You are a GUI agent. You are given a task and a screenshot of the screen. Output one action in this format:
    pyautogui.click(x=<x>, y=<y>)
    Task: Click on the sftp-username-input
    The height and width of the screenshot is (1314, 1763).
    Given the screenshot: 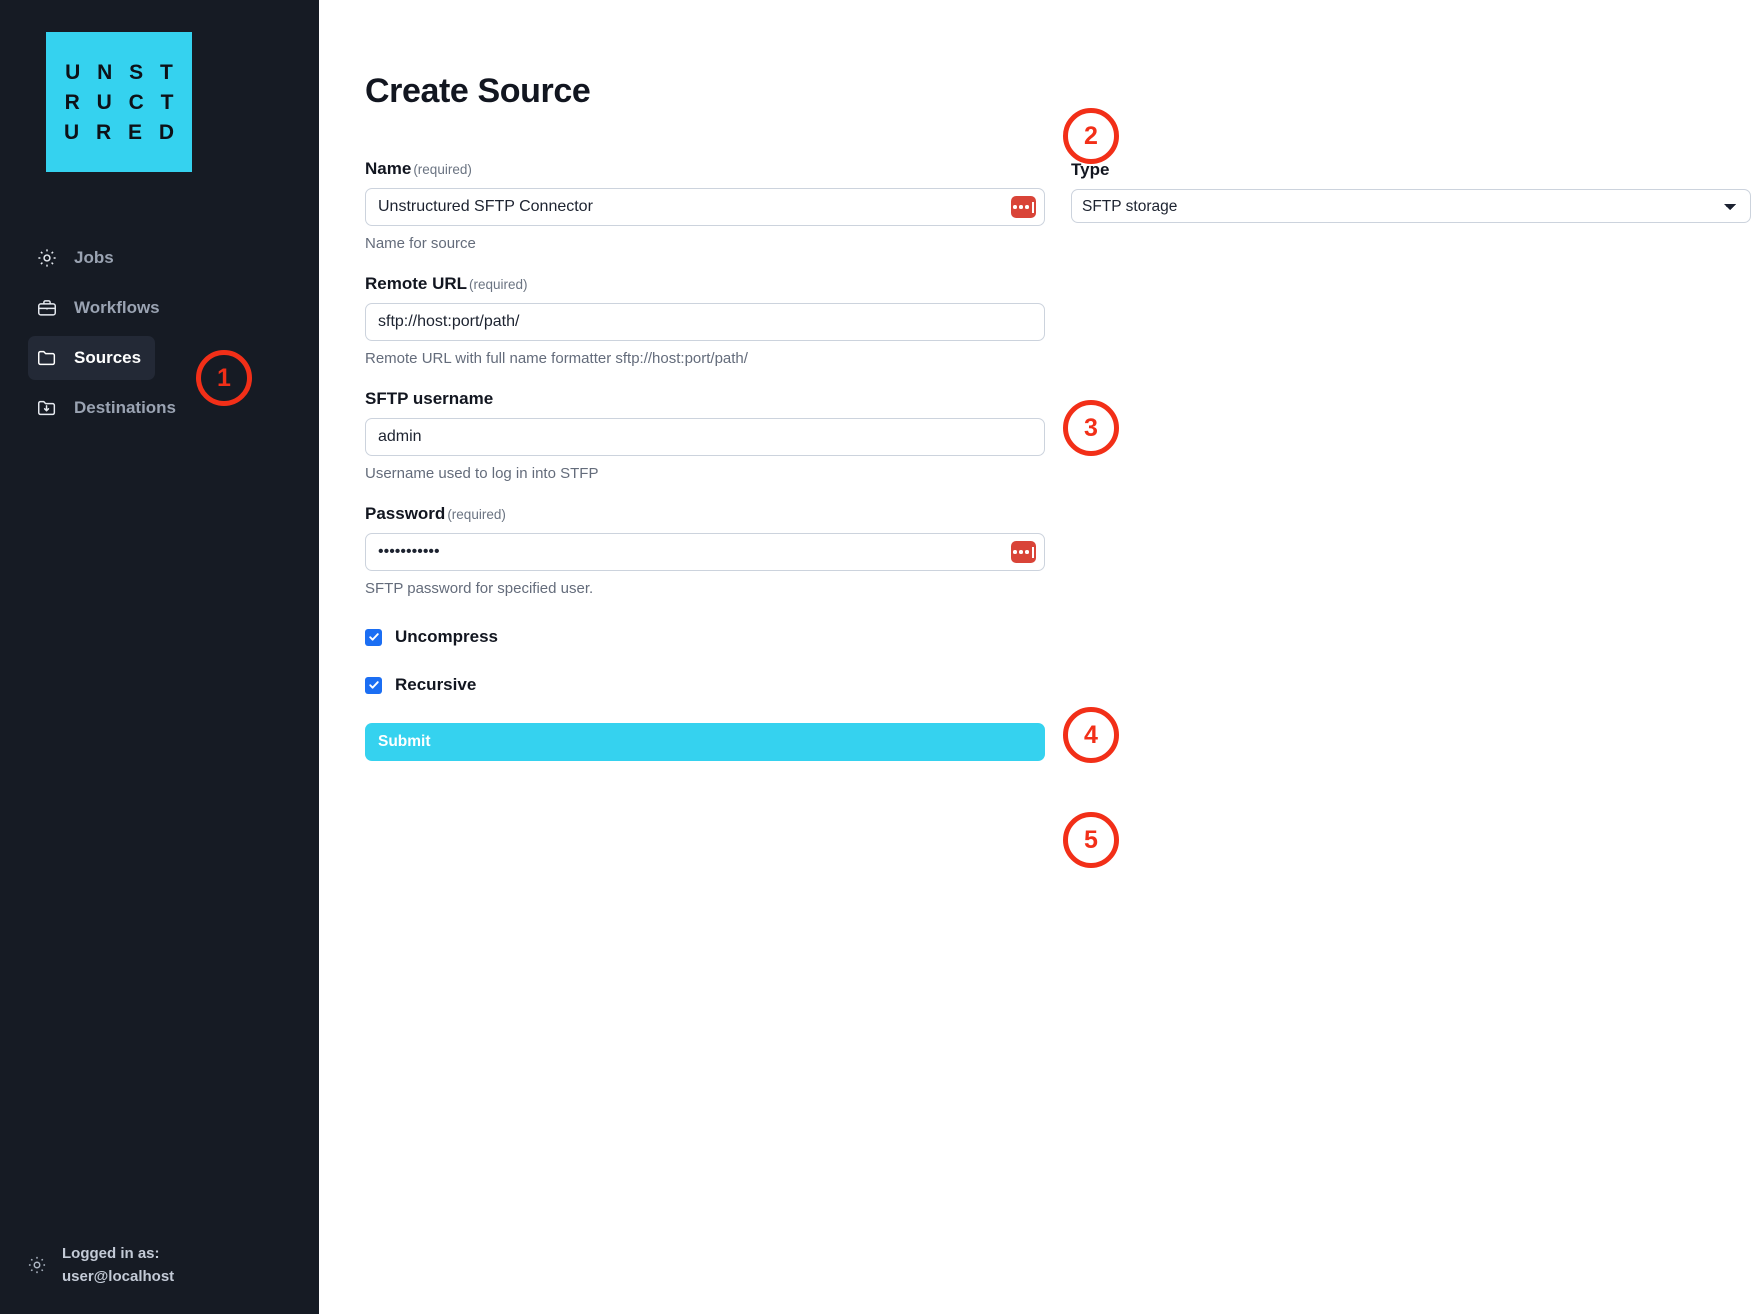 What is the action you would take?
    pyautogui.click(x=705, y=437)
    